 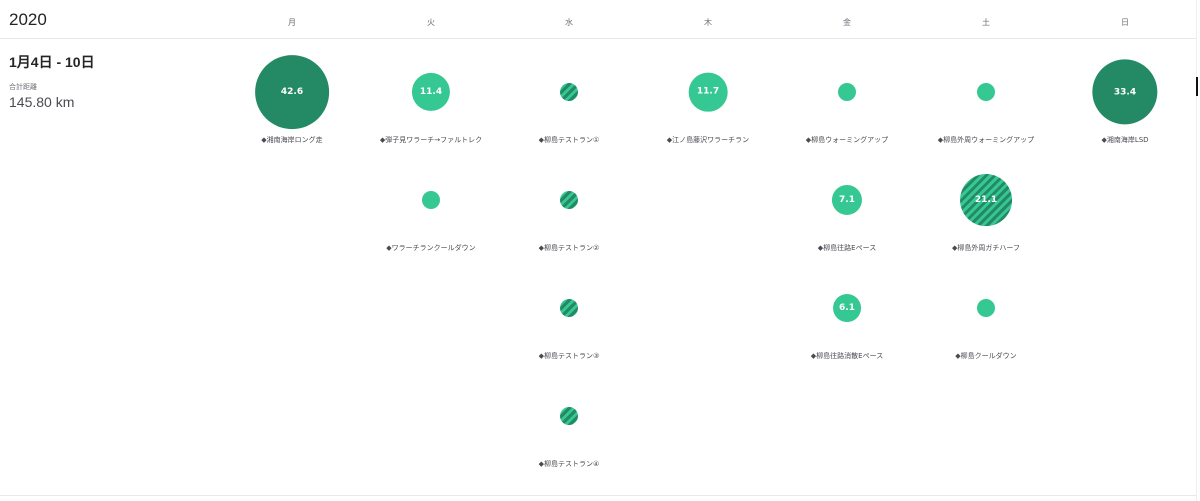 I want to click on activity-distance-bubble: 21.1, so click(x=986, y=200).